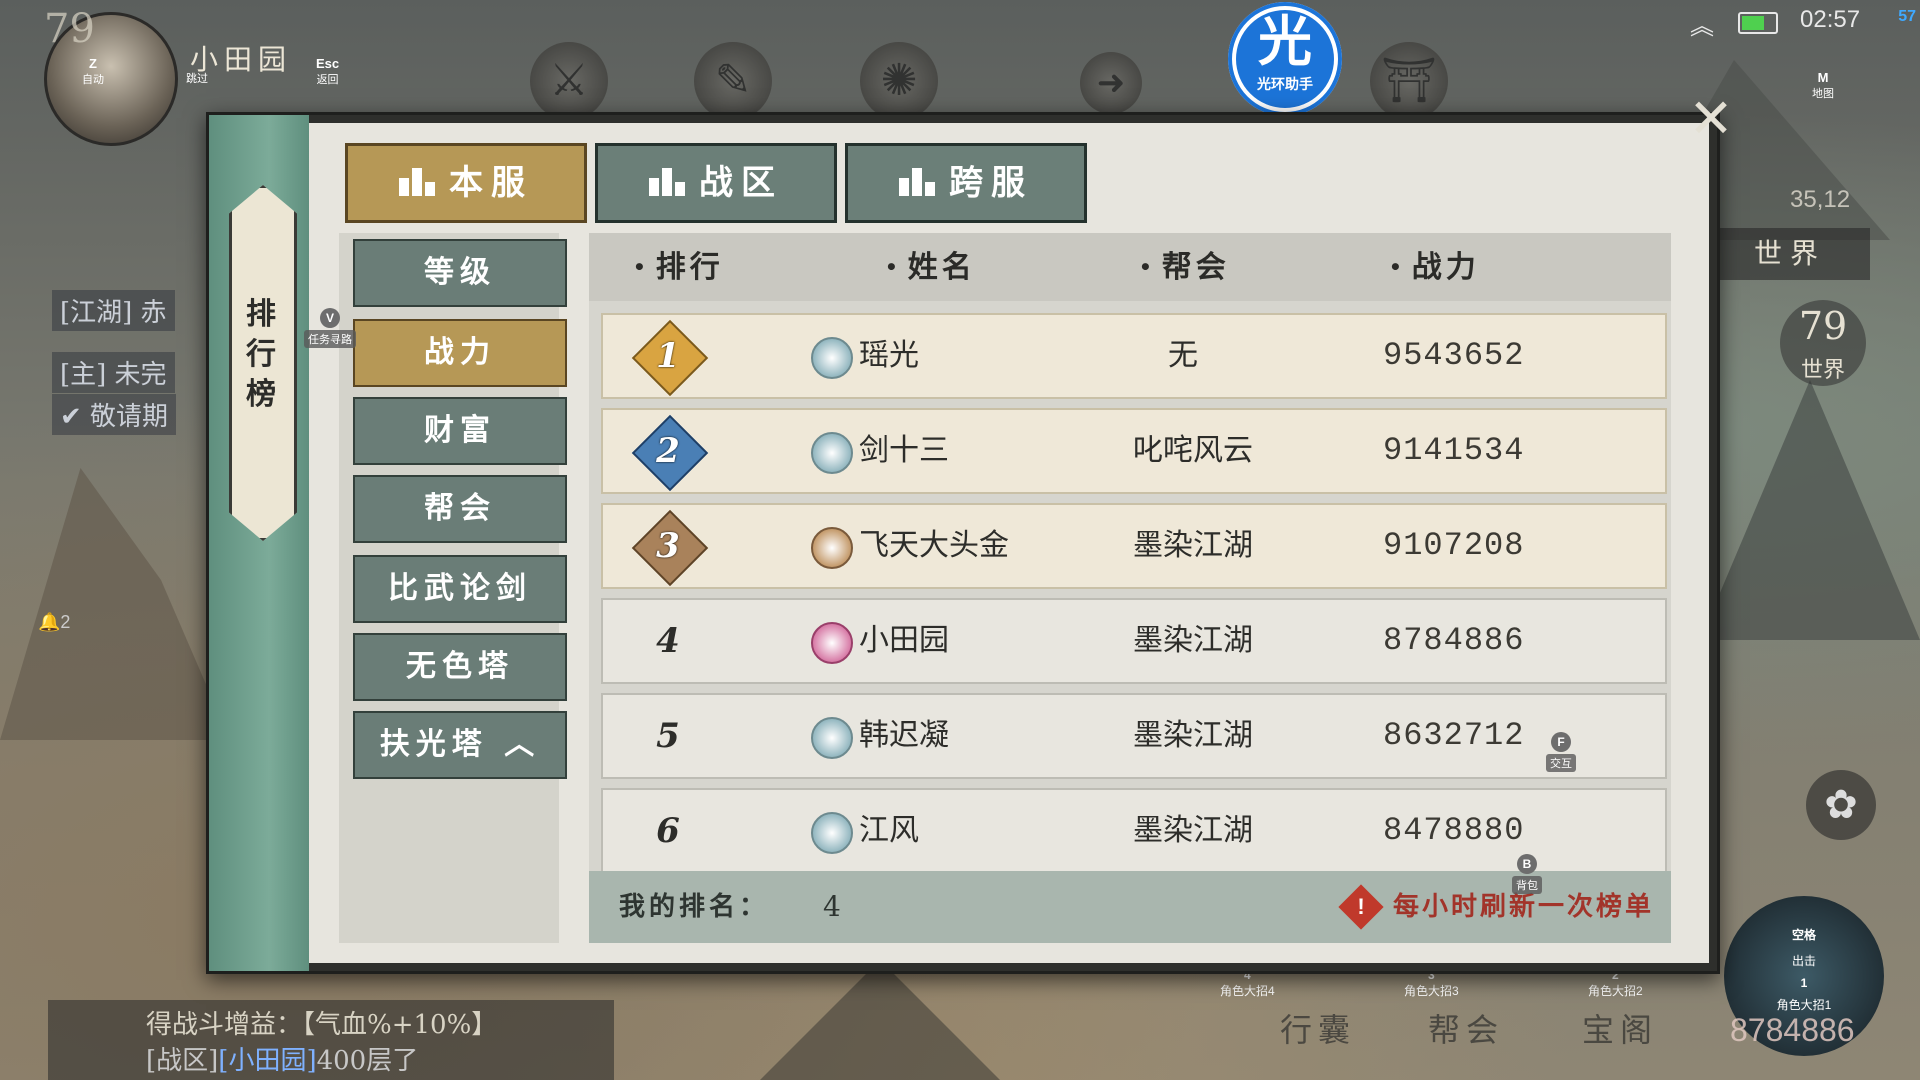 The image size is (1920, 1080). I want to click on hint-interact: F 交互, so click(1561, 752).